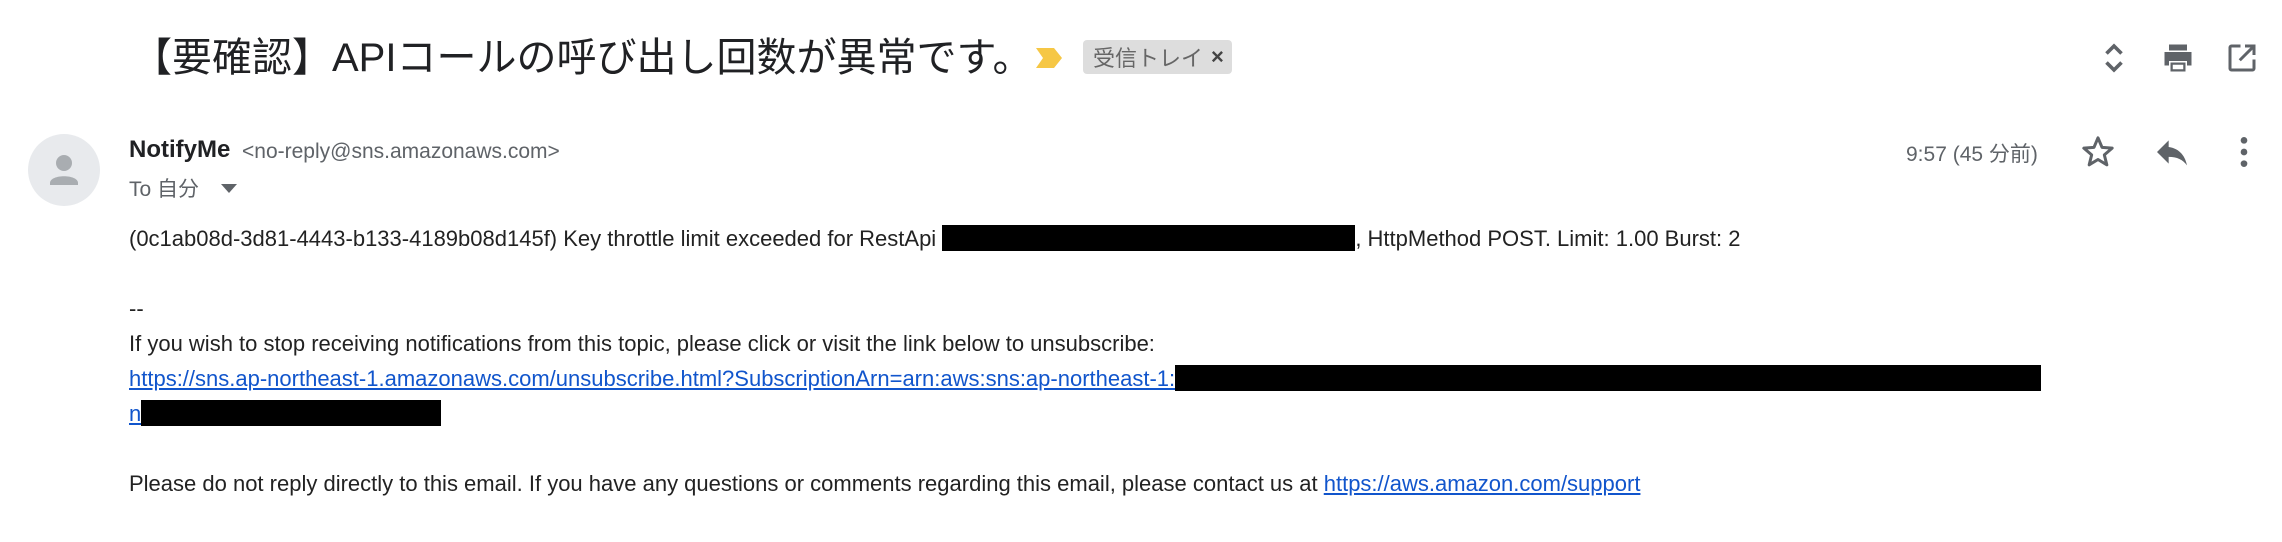  I want to click on email-subject: 【要確認】APIコールの呼び出し回数が異常です。, so click(582, 58).